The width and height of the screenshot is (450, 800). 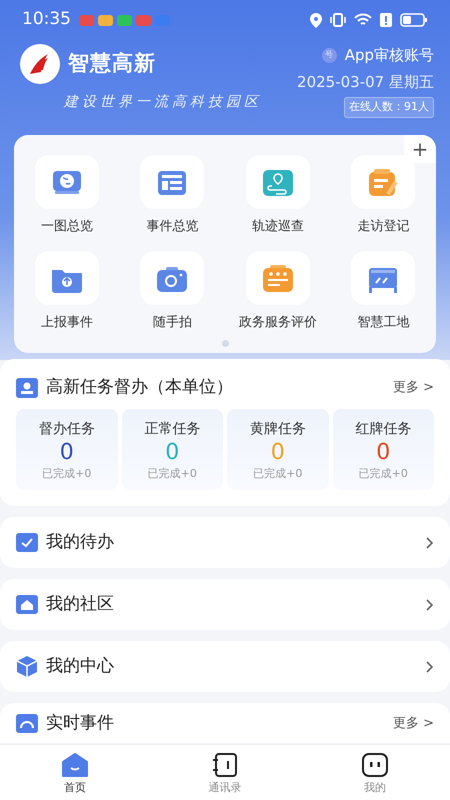 I want to click on panel-title: 高新任务督办（本单位）, so click(x=139, y=387).